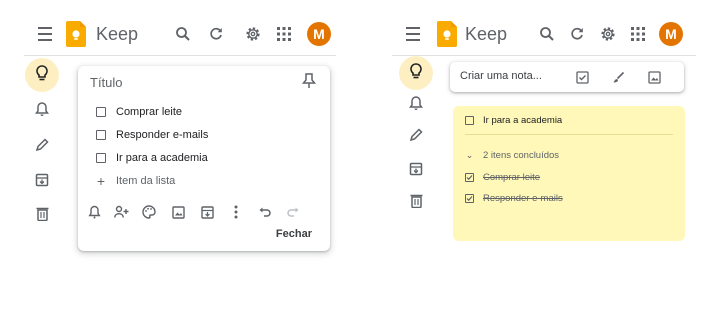 The width and height of the screenshot is (720, 322). I want to click on list-item-done: Responder e-mails, so click(514, 198).